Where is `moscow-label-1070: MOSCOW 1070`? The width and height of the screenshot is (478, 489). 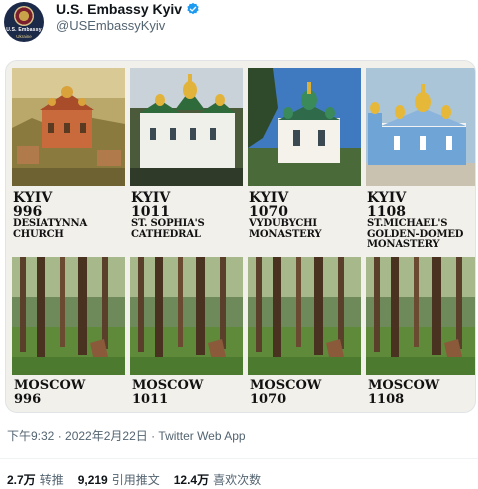
moscow-label-1070: MOSCOW 1070 is located at coordinates (308, 393).